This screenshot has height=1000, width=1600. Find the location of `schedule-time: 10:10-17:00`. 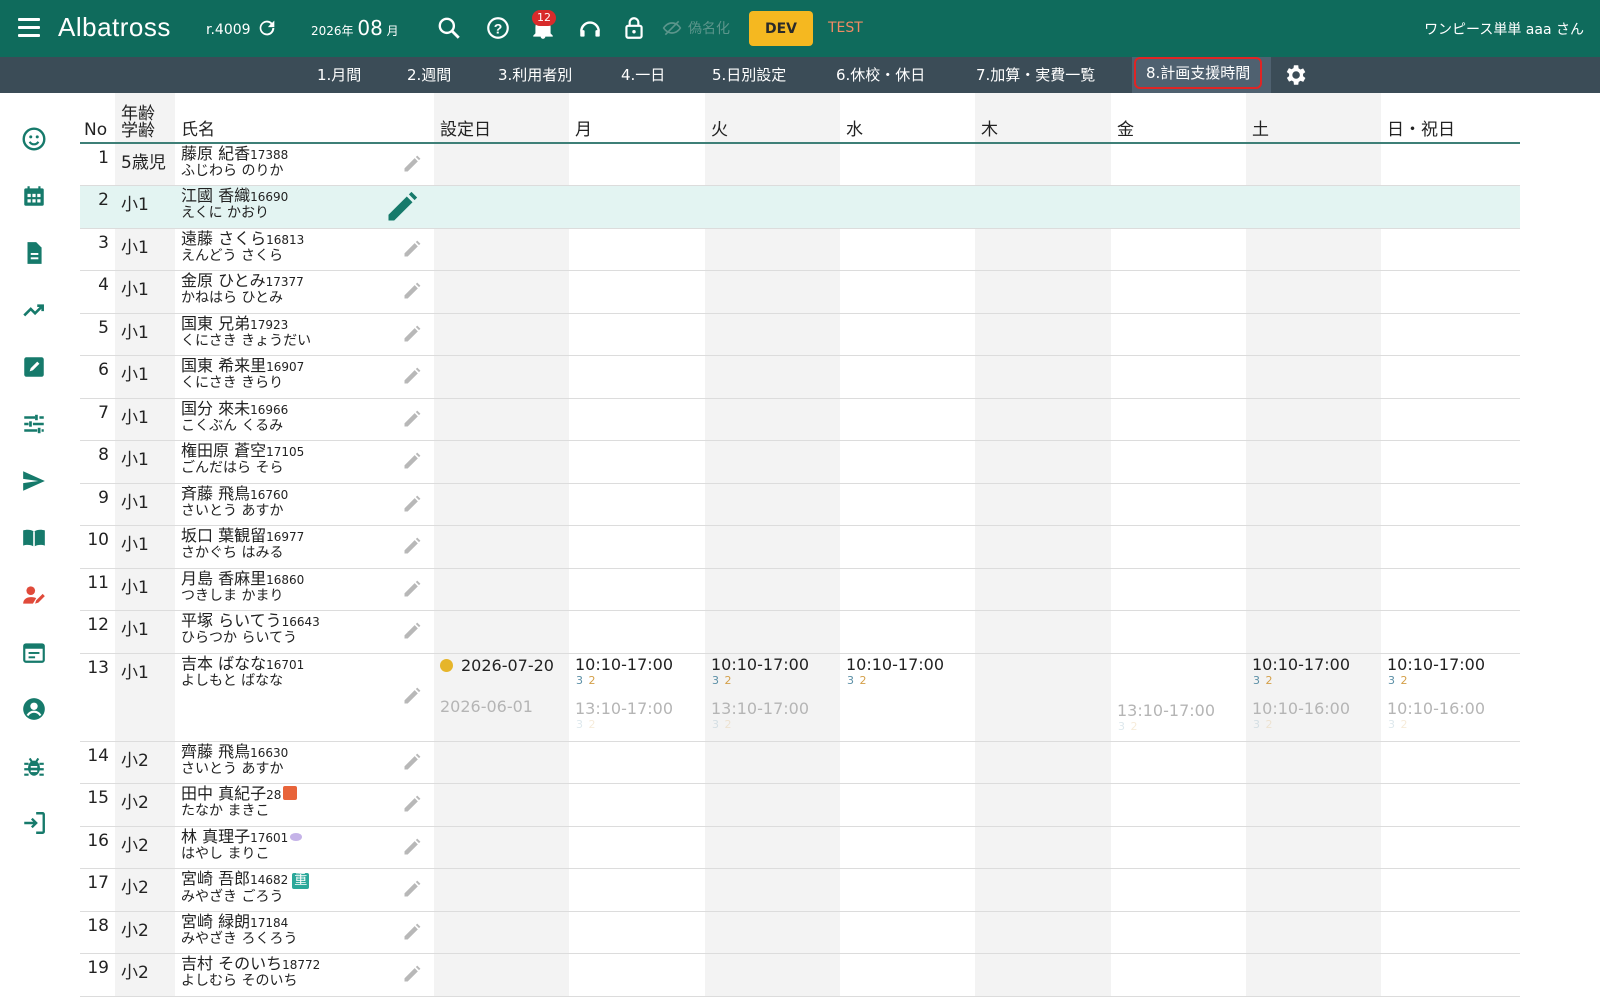

schedule-time: 10:10-17:00 is located at coordinates (907, 664).